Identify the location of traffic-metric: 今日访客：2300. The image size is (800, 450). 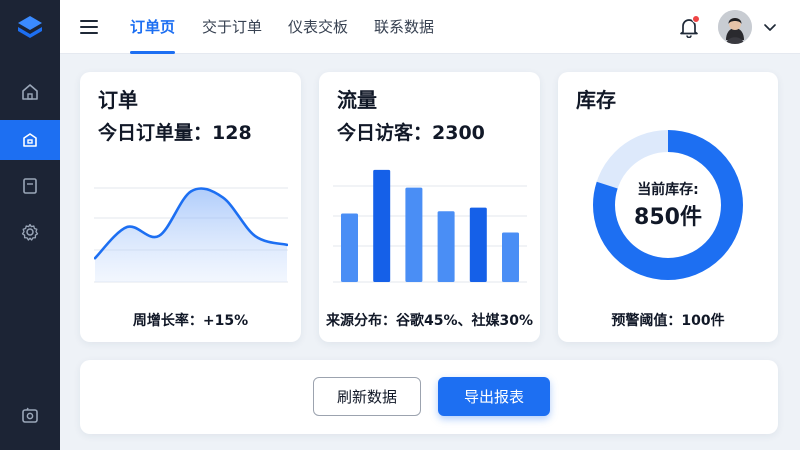
(411, 131).